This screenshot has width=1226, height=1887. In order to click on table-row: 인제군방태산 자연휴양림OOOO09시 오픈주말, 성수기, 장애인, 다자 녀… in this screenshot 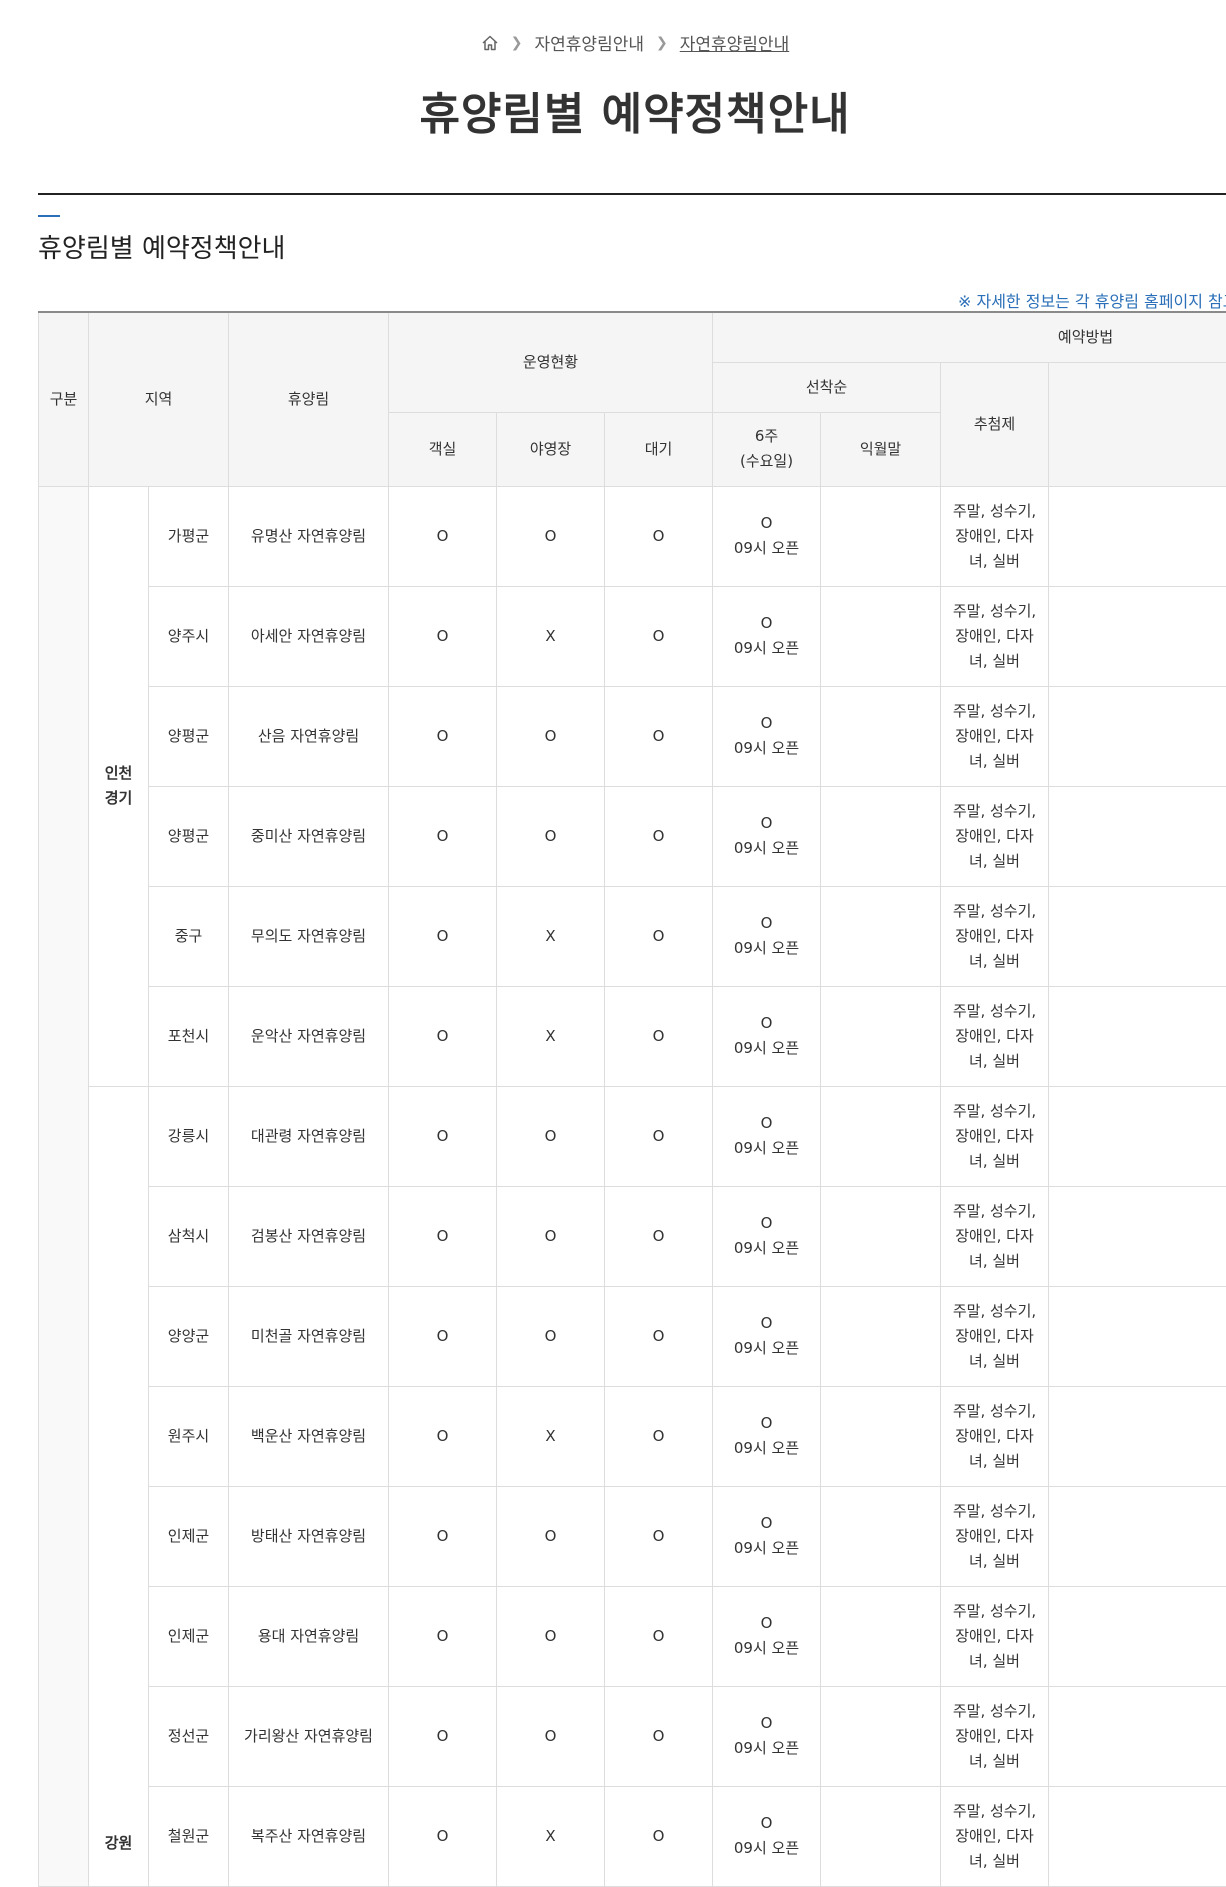, I will do `click(632, 1536)`.